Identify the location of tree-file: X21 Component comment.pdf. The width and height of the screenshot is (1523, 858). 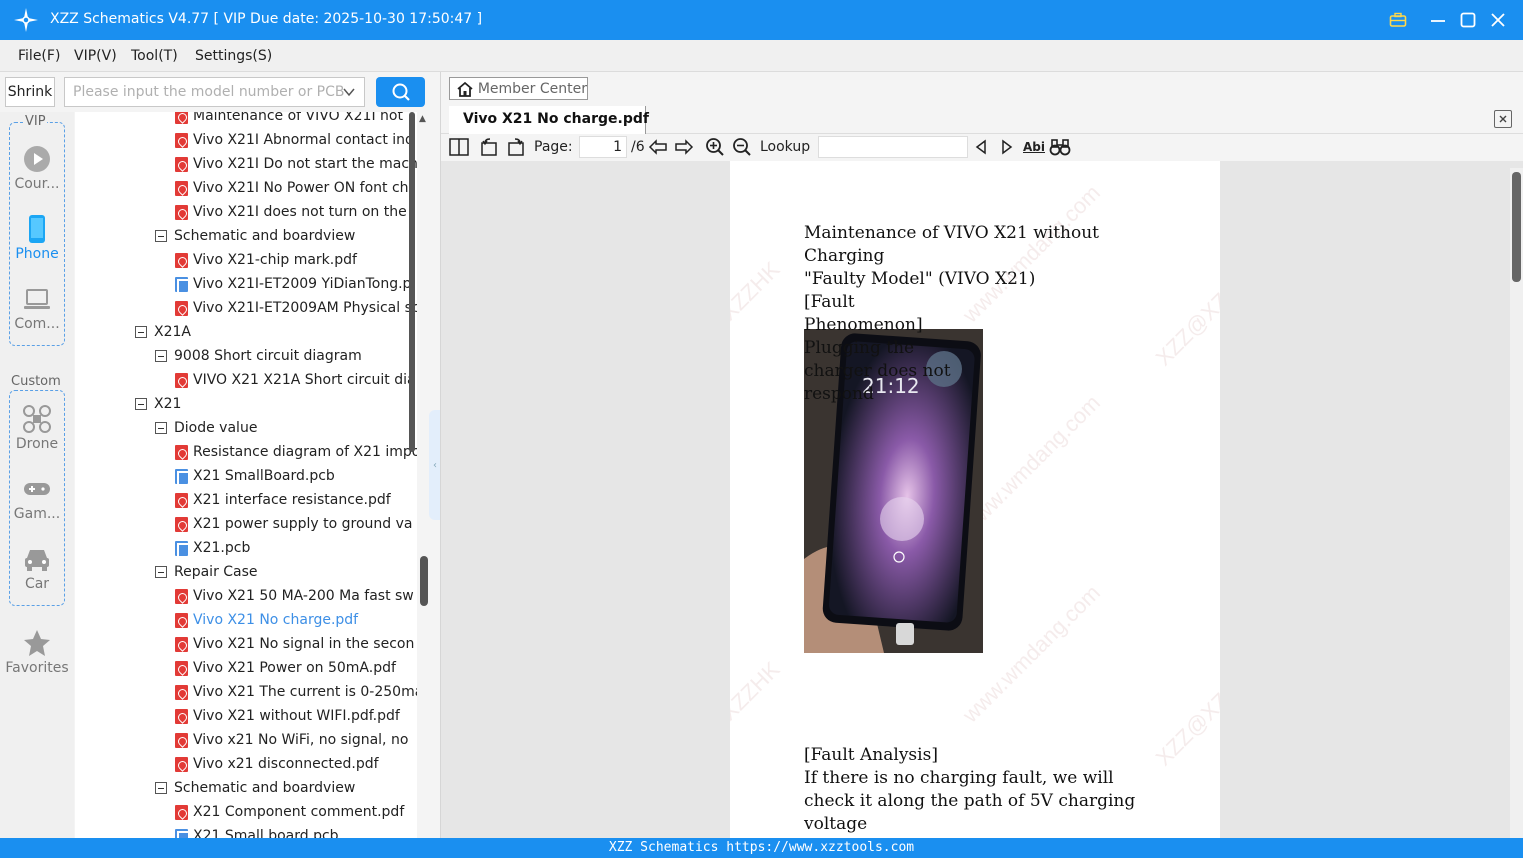
(289, 812).